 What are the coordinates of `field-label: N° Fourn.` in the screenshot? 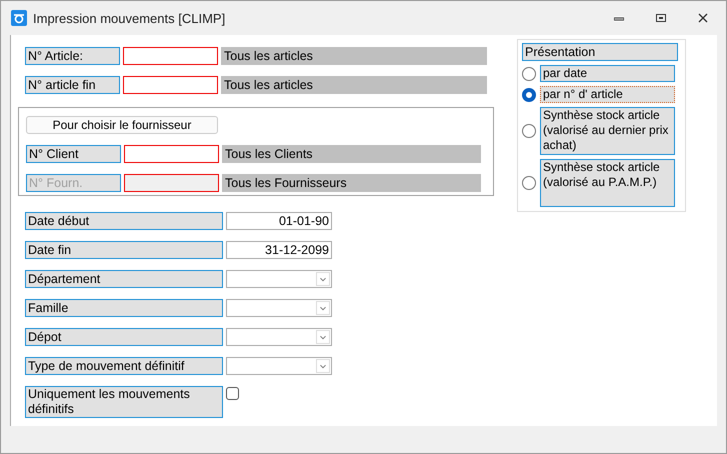 It's located at (73, 183).